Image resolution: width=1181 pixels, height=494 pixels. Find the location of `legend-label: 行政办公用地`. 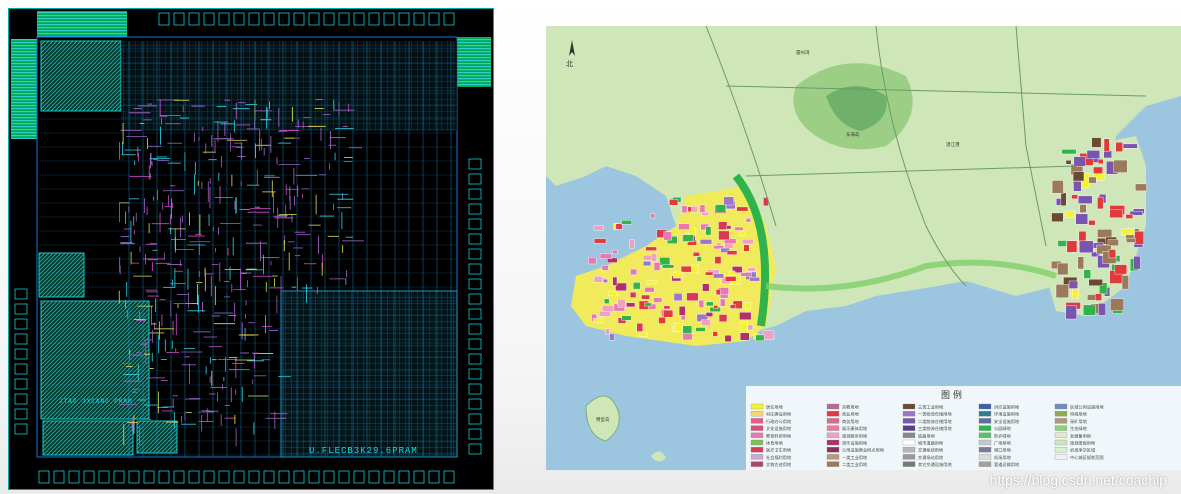

legend-label: 行政办公用地 is located at coordinates (779, 421).